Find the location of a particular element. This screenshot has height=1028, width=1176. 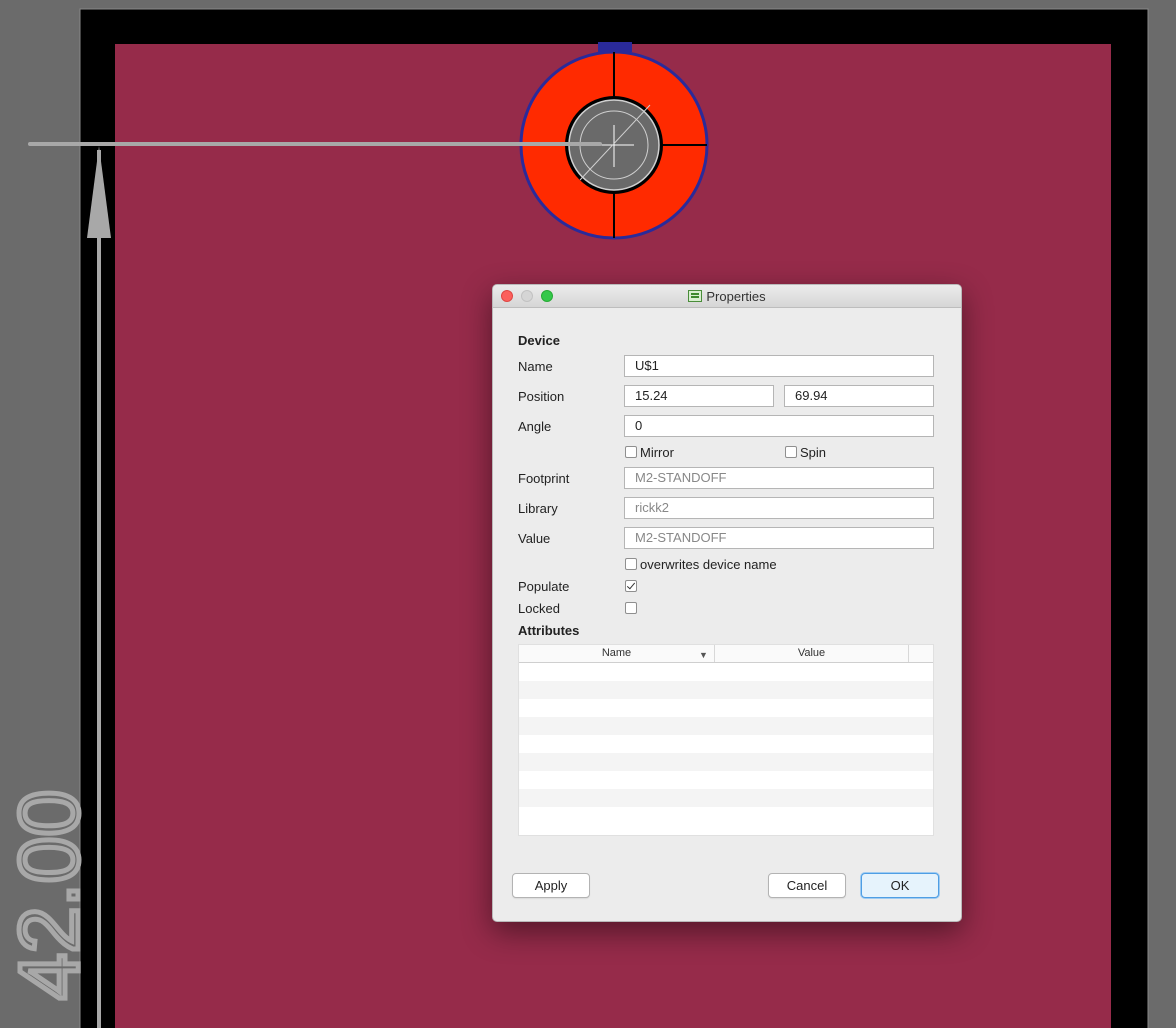

spin-label: Spin is located at coordinates (813, 452).